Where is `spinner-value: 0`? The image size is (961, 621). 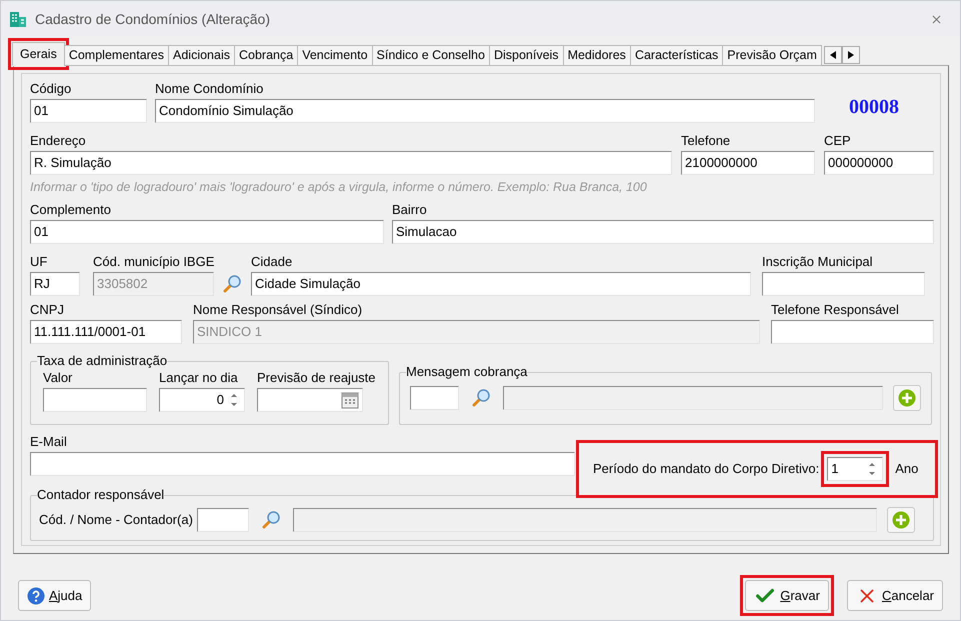
spinner-value: 0 is located at coordinates (220, 400).